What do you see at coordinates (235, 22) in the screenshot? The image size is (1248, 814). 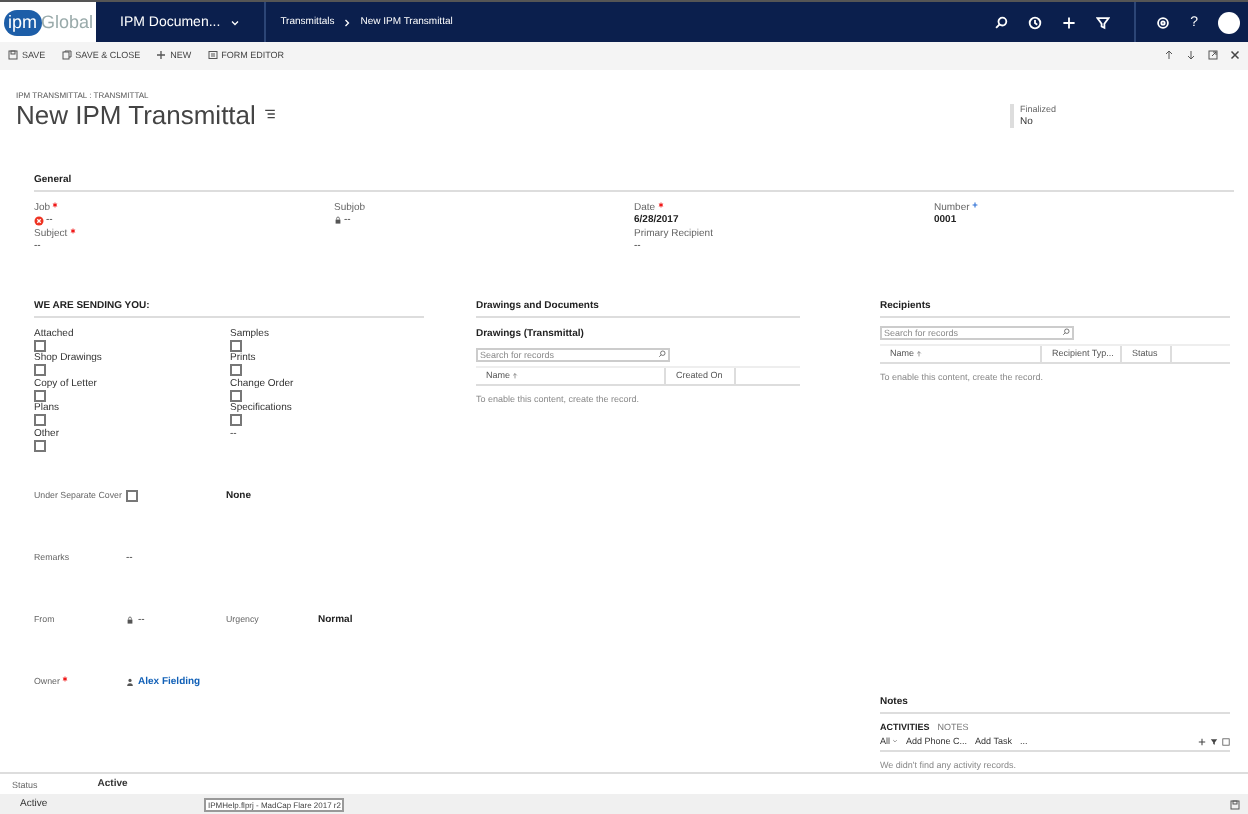 I see `chevron-down-icon` at bounding box center [235, 22].